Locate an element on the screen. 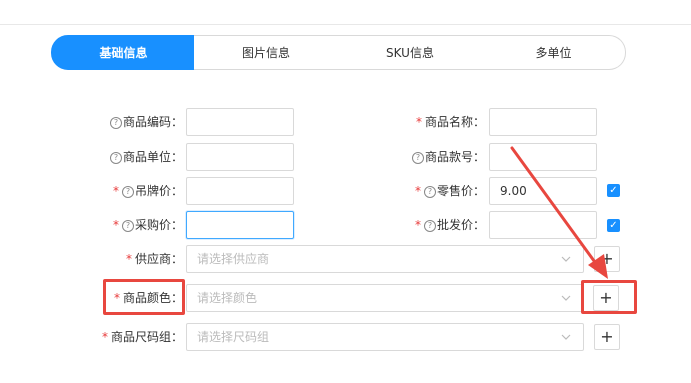 The height and width of the screenshot is (383, 691). annotation-arrow is located at coordinates (559, 212).